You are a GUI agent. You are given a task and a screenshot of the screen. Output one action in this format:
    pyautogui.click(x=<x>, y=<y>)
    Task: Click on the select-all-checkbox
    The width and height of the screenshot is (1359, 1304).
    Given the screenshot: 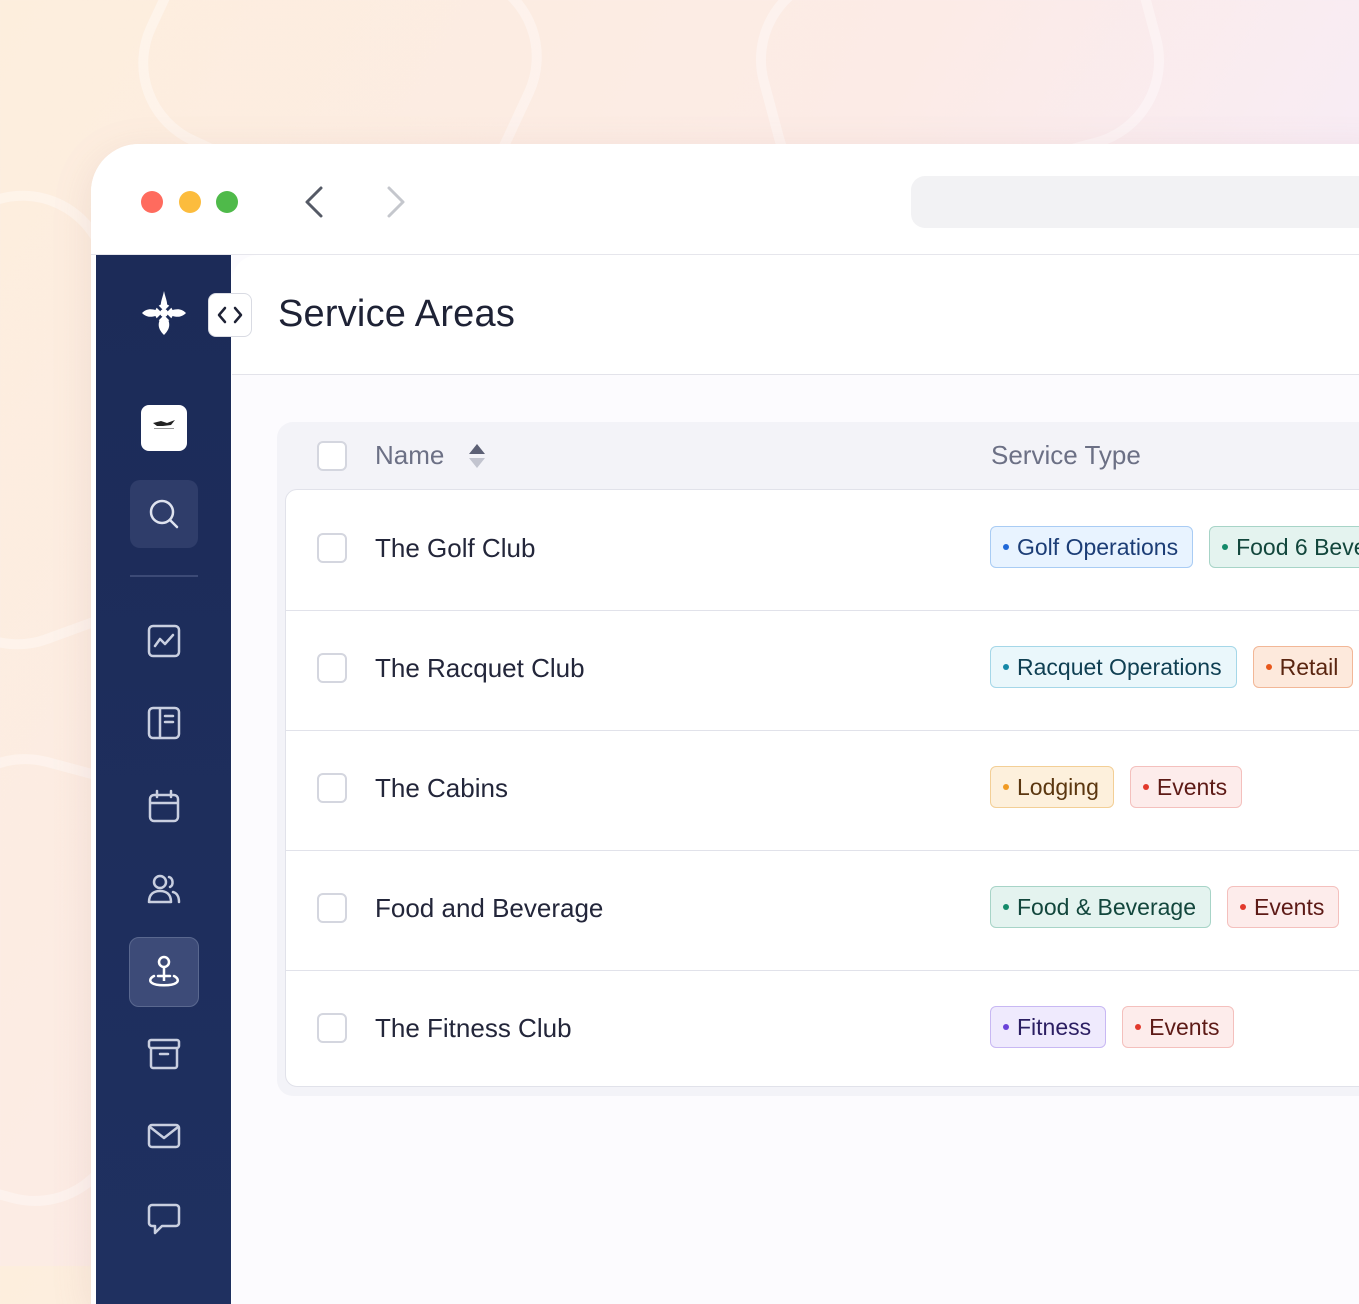 What is the action you would take?
    pyautogui.click(x=332, y=456)
    